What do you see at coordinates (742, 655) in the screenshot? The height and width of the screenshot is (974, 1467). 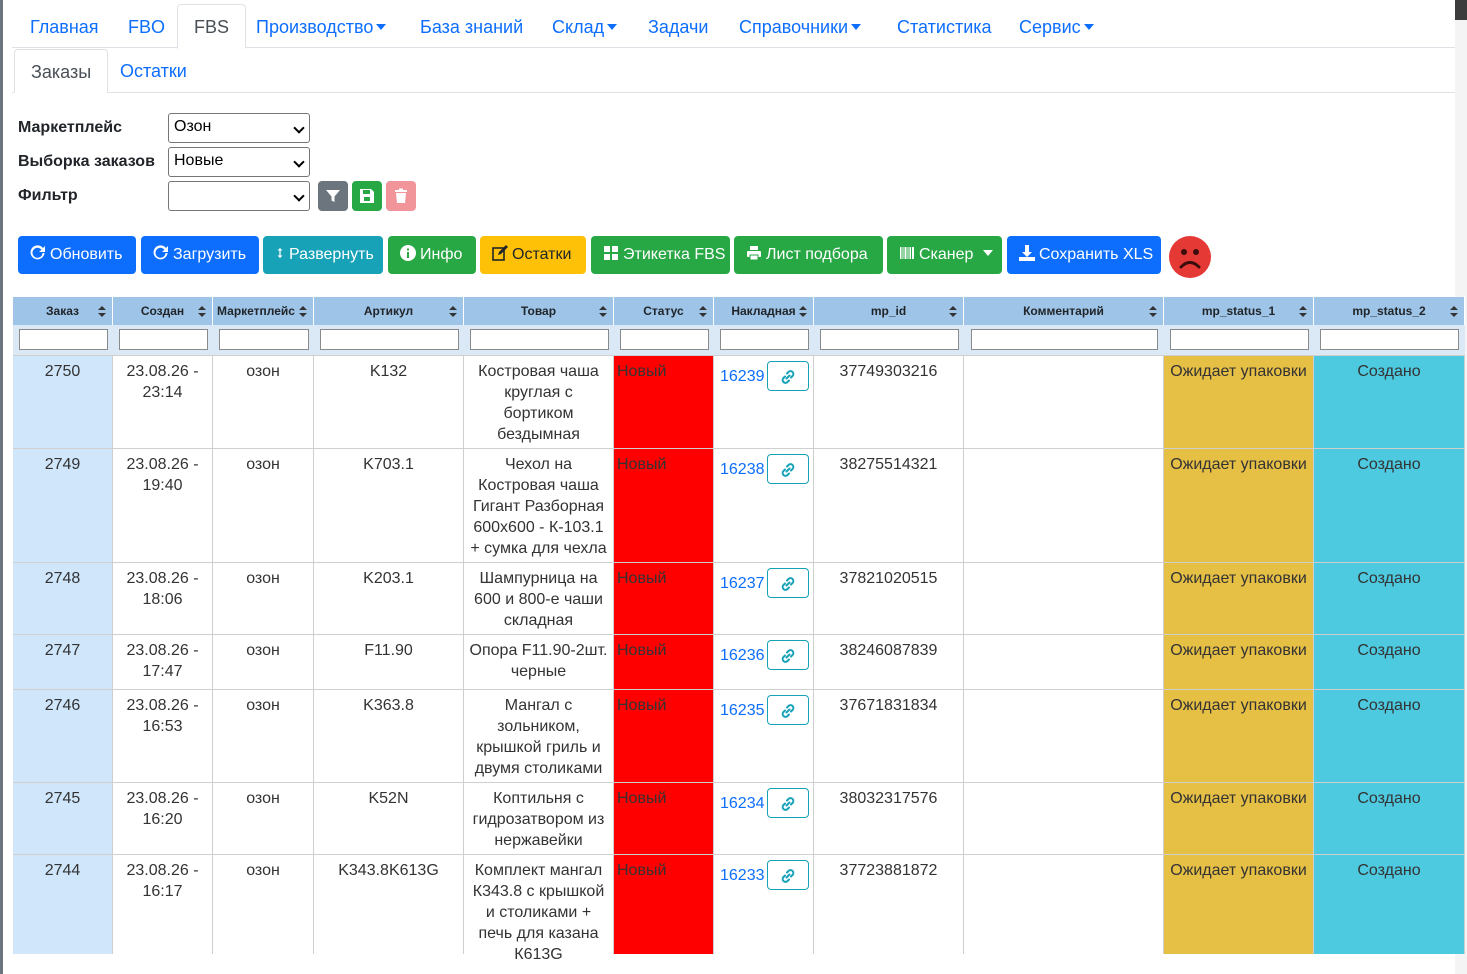 I see `invoice-link: 16236` at bounding box center [742, 655].